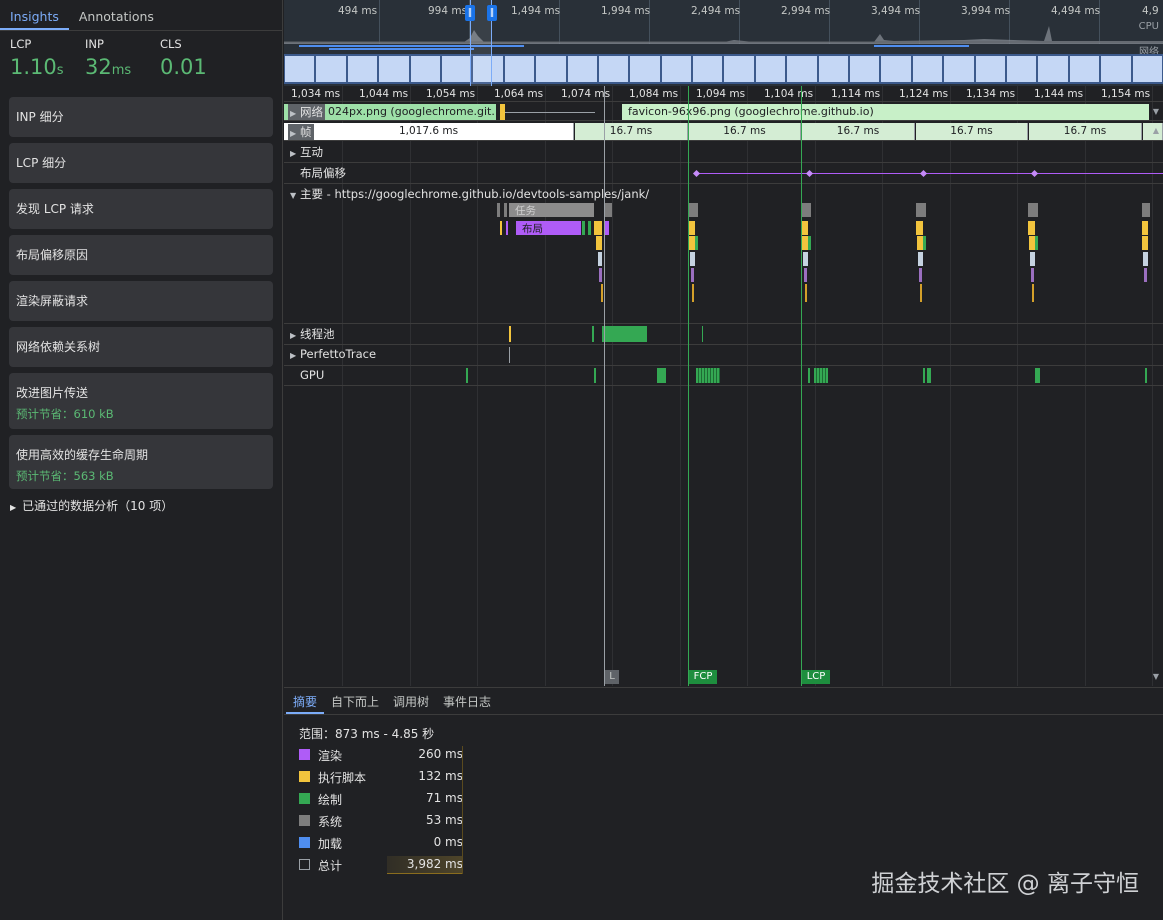 This screenshot has height=920, width=1163. I want to click on tab-call-tree: 调用树, so click(411, 701).